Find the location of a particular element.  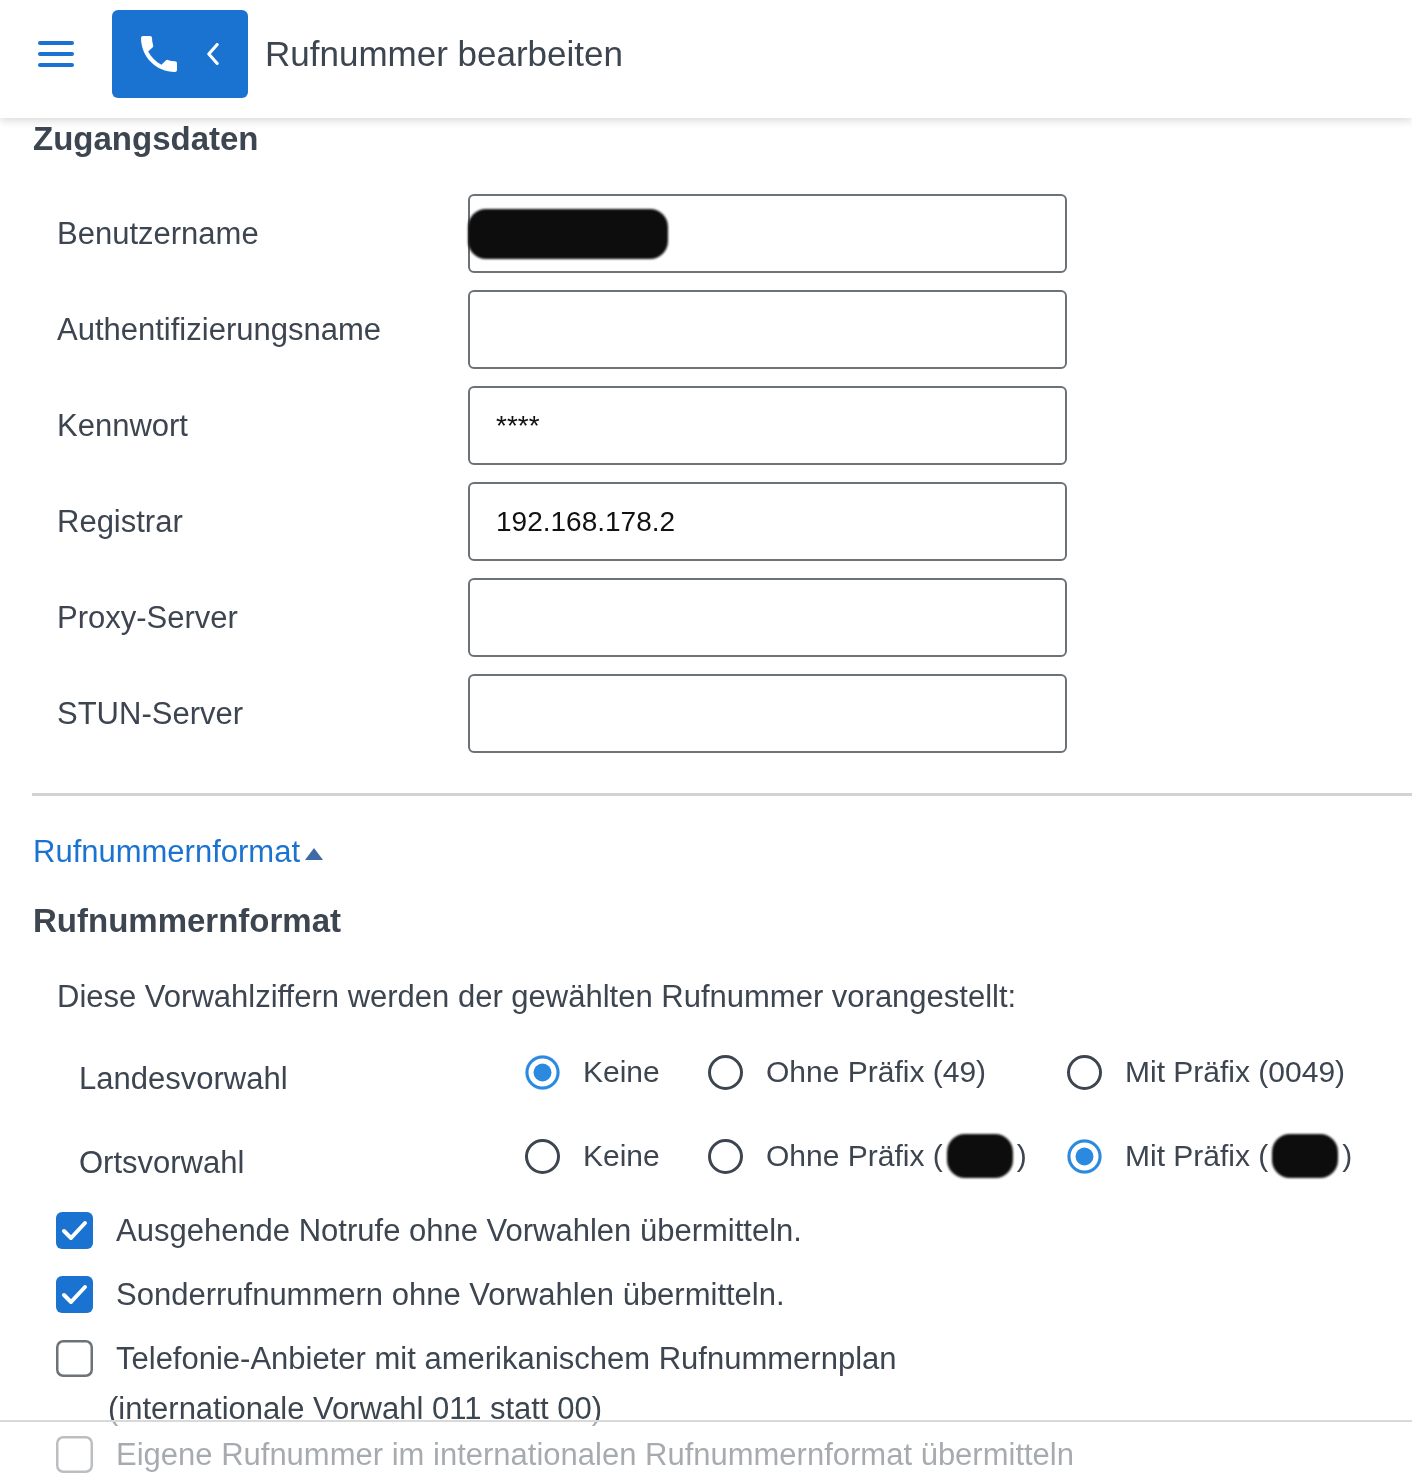

intro-text: Diese Vorwahlziffern werden der gewählten Rufnummer vorangestellt: is located at coordinates (537, 997).